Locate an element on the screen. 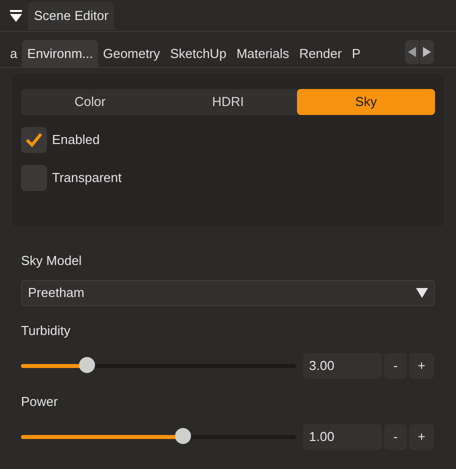 The image size is (456, 469). checkbox-label: Transparent is located at coordinates (87, 178).